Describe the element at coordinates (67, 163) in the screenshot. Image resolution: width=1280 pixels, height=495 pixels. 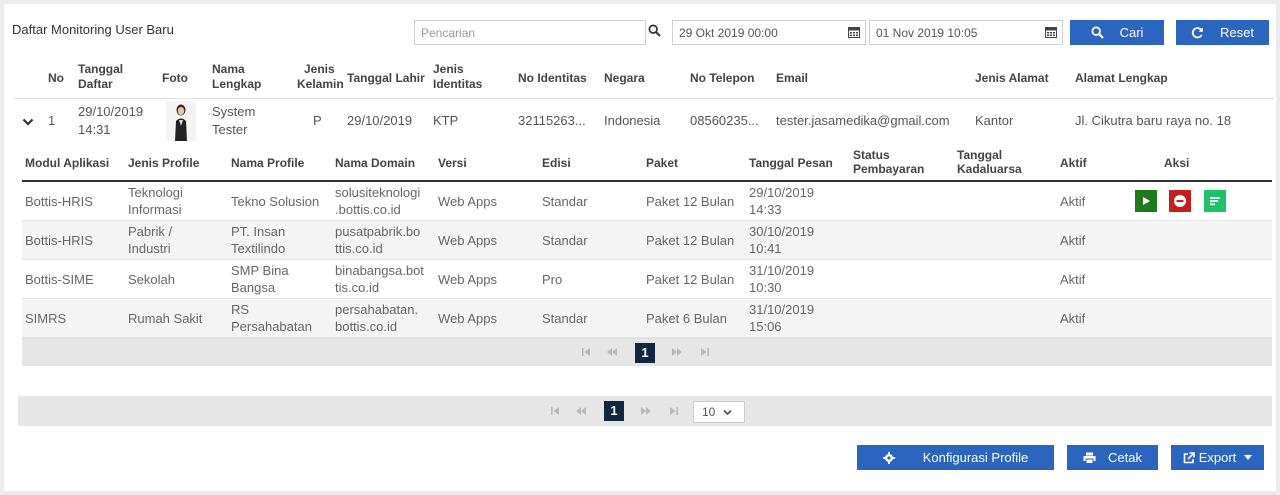
I see `col-modul: Modul Aplikasi` at that location.